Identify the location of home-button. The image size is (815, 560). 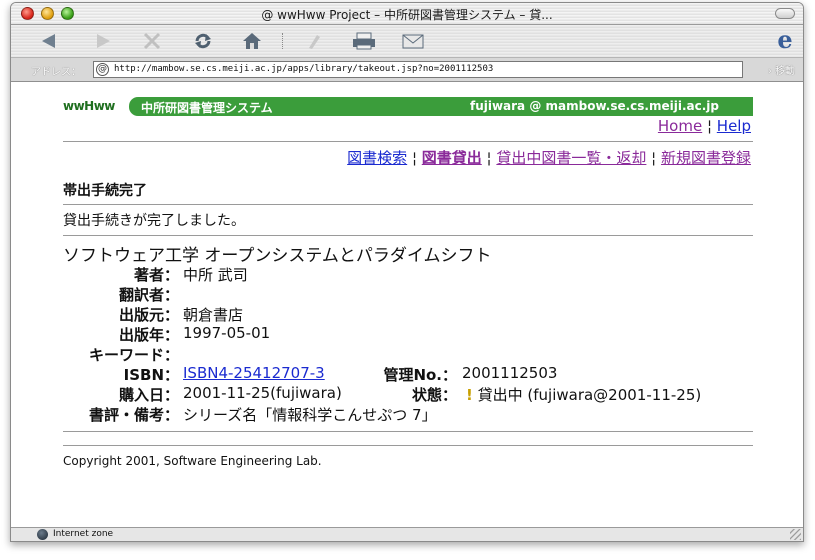
(252, 41).